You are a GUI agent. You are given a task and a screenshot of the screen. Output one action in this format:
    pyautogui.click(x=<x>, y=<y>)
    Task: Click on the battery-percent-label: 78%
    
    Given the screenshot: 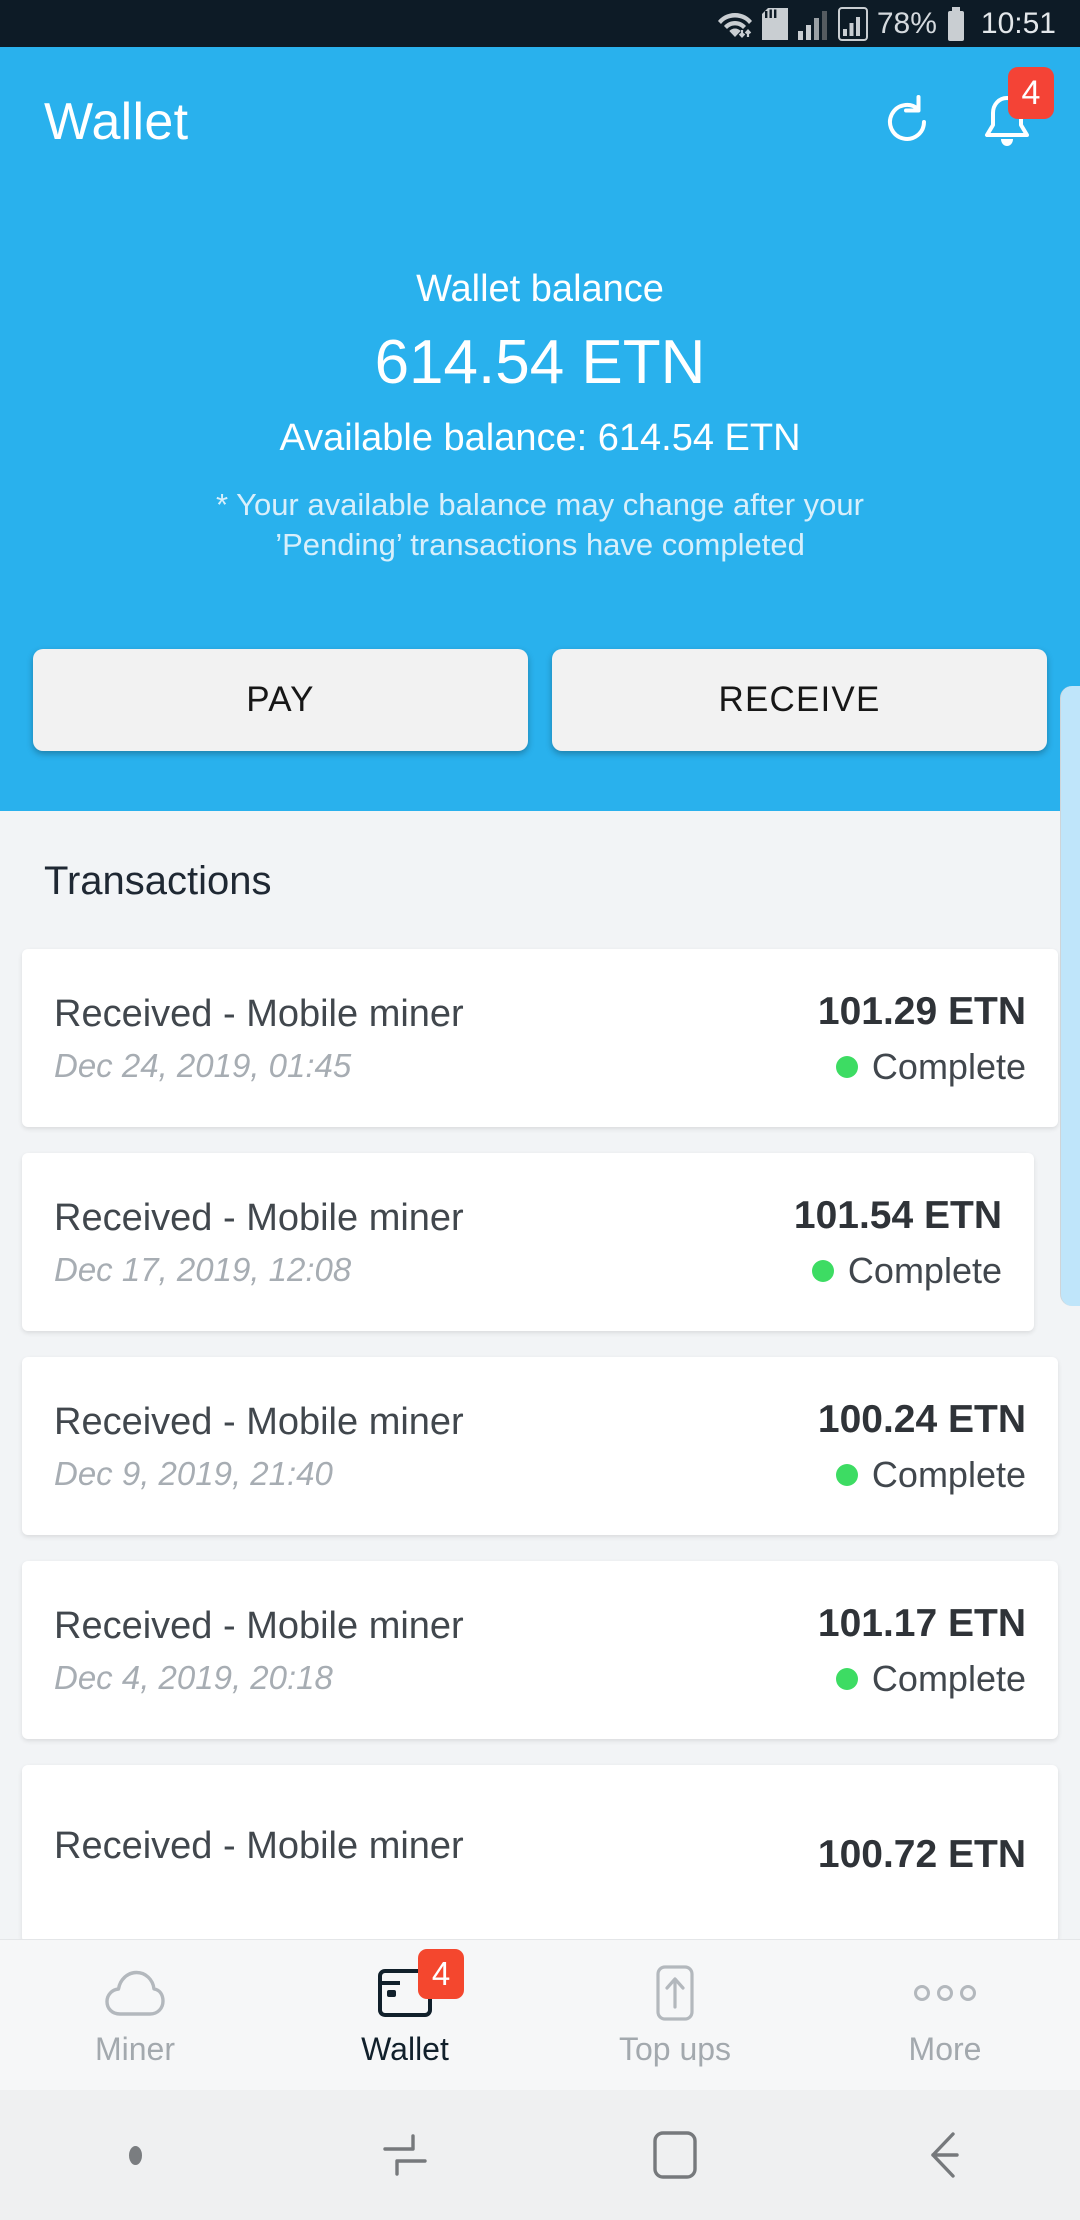 What is the action you would take?
    pyautogui.click(x=906, y=23)
    